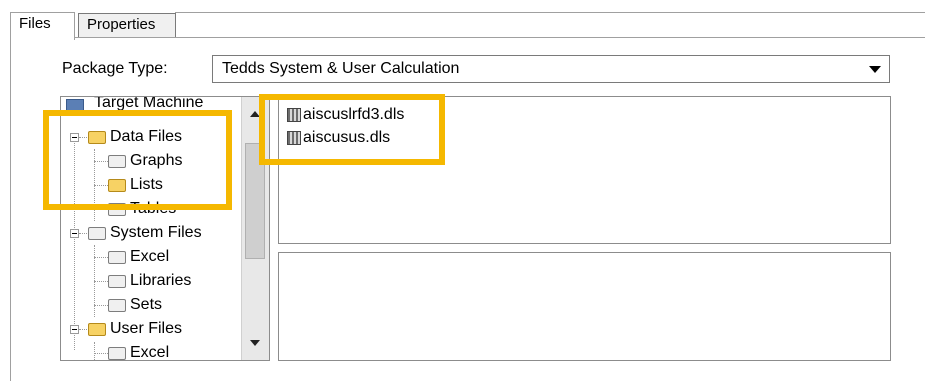 Image resolution: width=925 pixels, height=381 pixels. I want to click on scroll-down-icon, so click(255, 343).